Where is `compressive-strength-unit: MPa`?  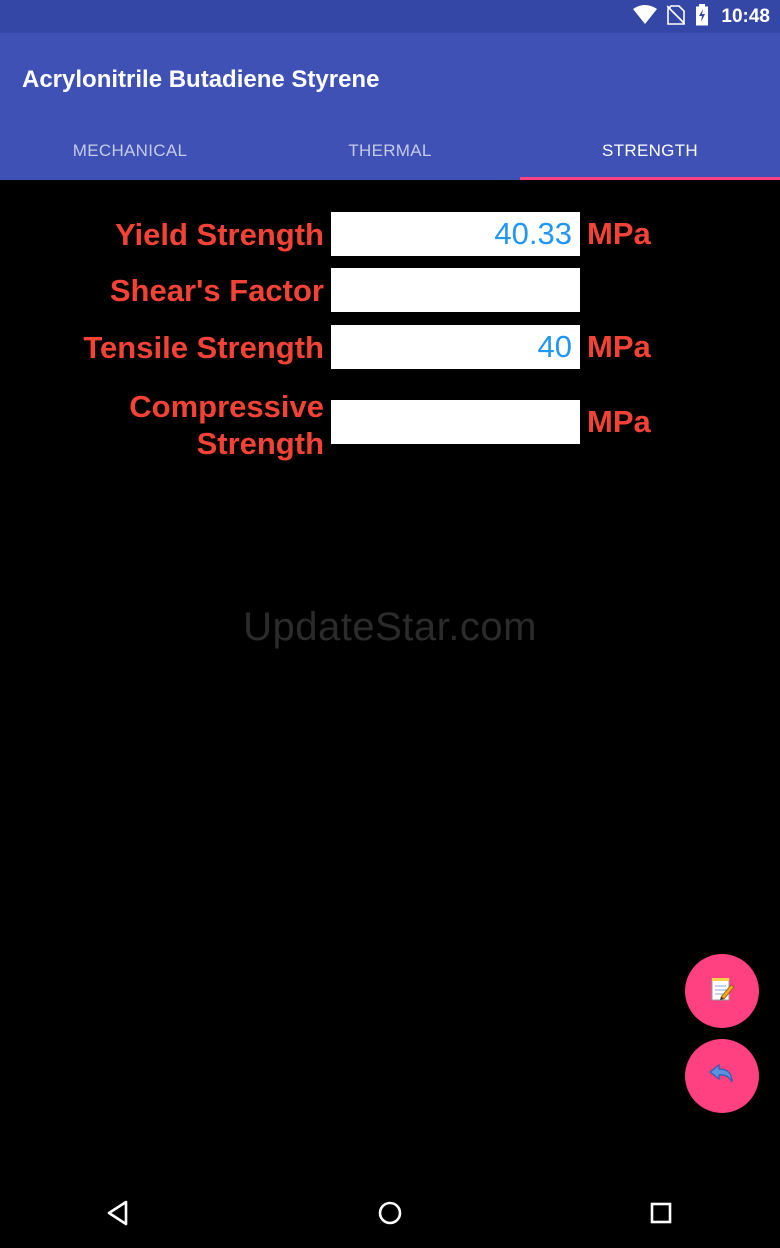 compressive-strength-unit: MPa is located at coordinates (619, 421).